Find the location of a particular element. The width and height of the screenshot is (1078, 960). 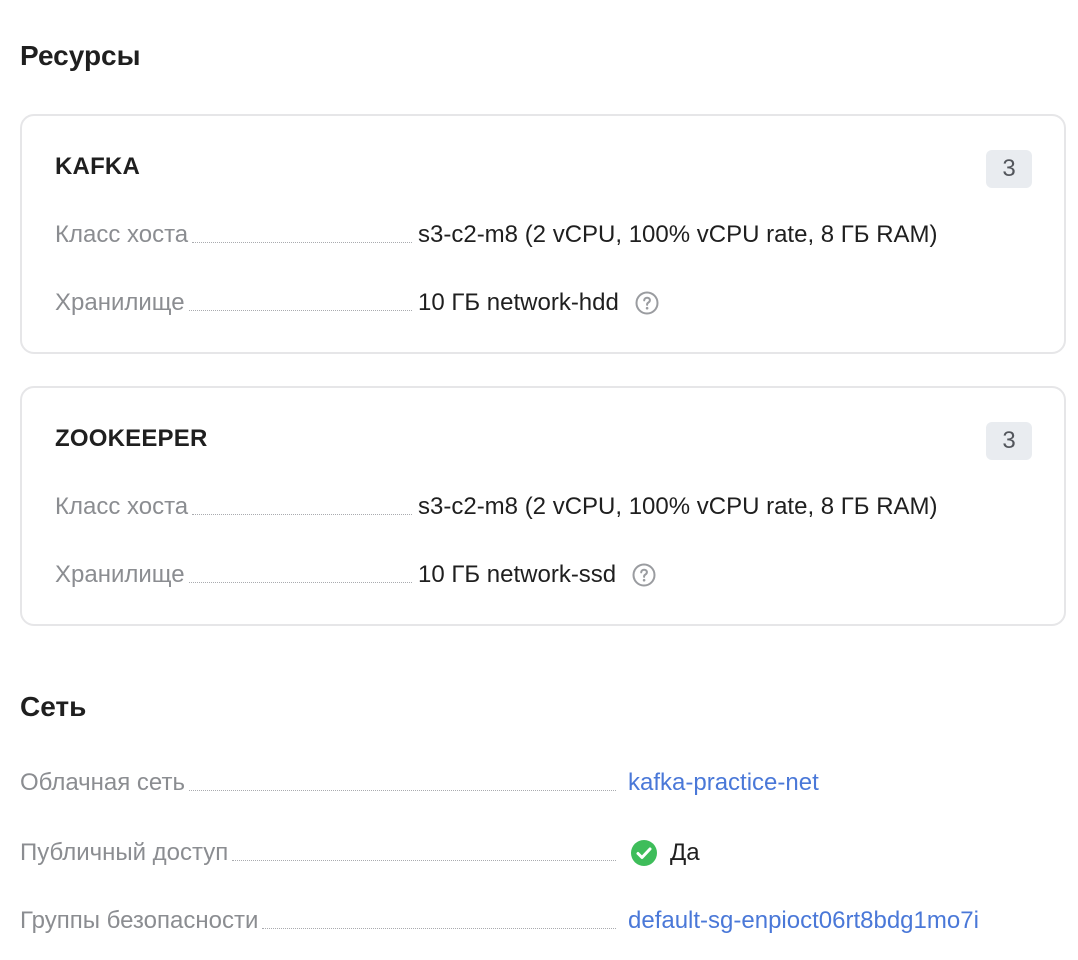

kafka-card-title: KAFKA is located at coordinates (97, 166).